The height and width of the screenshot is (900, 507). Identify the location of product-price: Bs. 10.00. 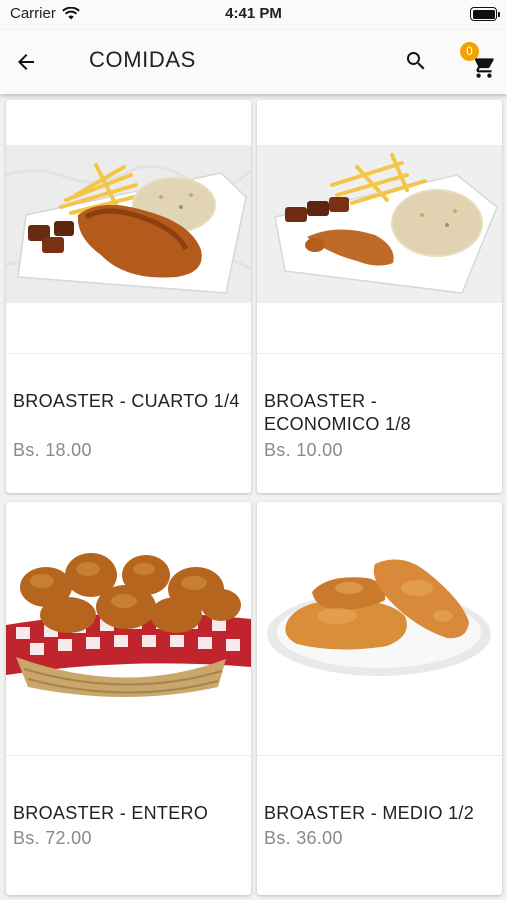
(303, 450).